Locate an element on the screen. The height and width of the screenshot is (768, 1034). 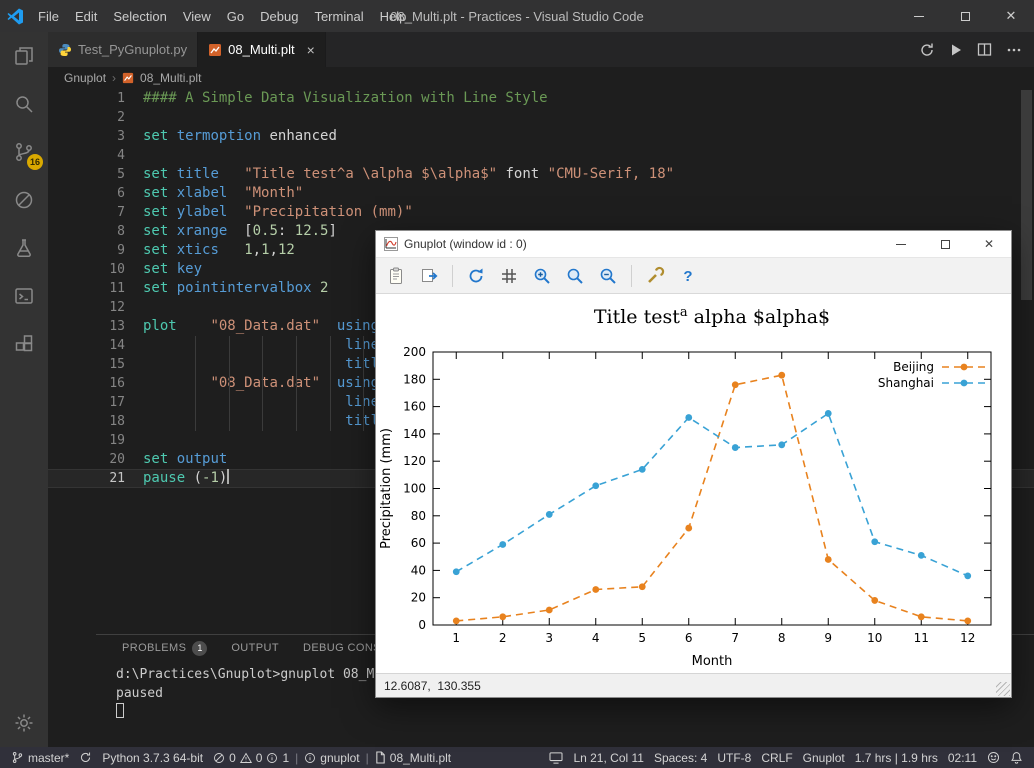
resize-grip is located at coordinates (1003, 689).